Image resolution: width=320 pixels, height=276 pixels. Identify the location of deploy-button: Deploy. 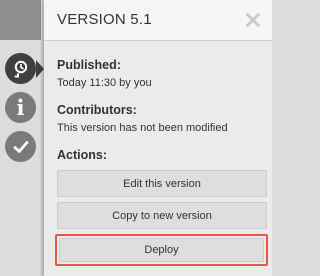
(161, 250).